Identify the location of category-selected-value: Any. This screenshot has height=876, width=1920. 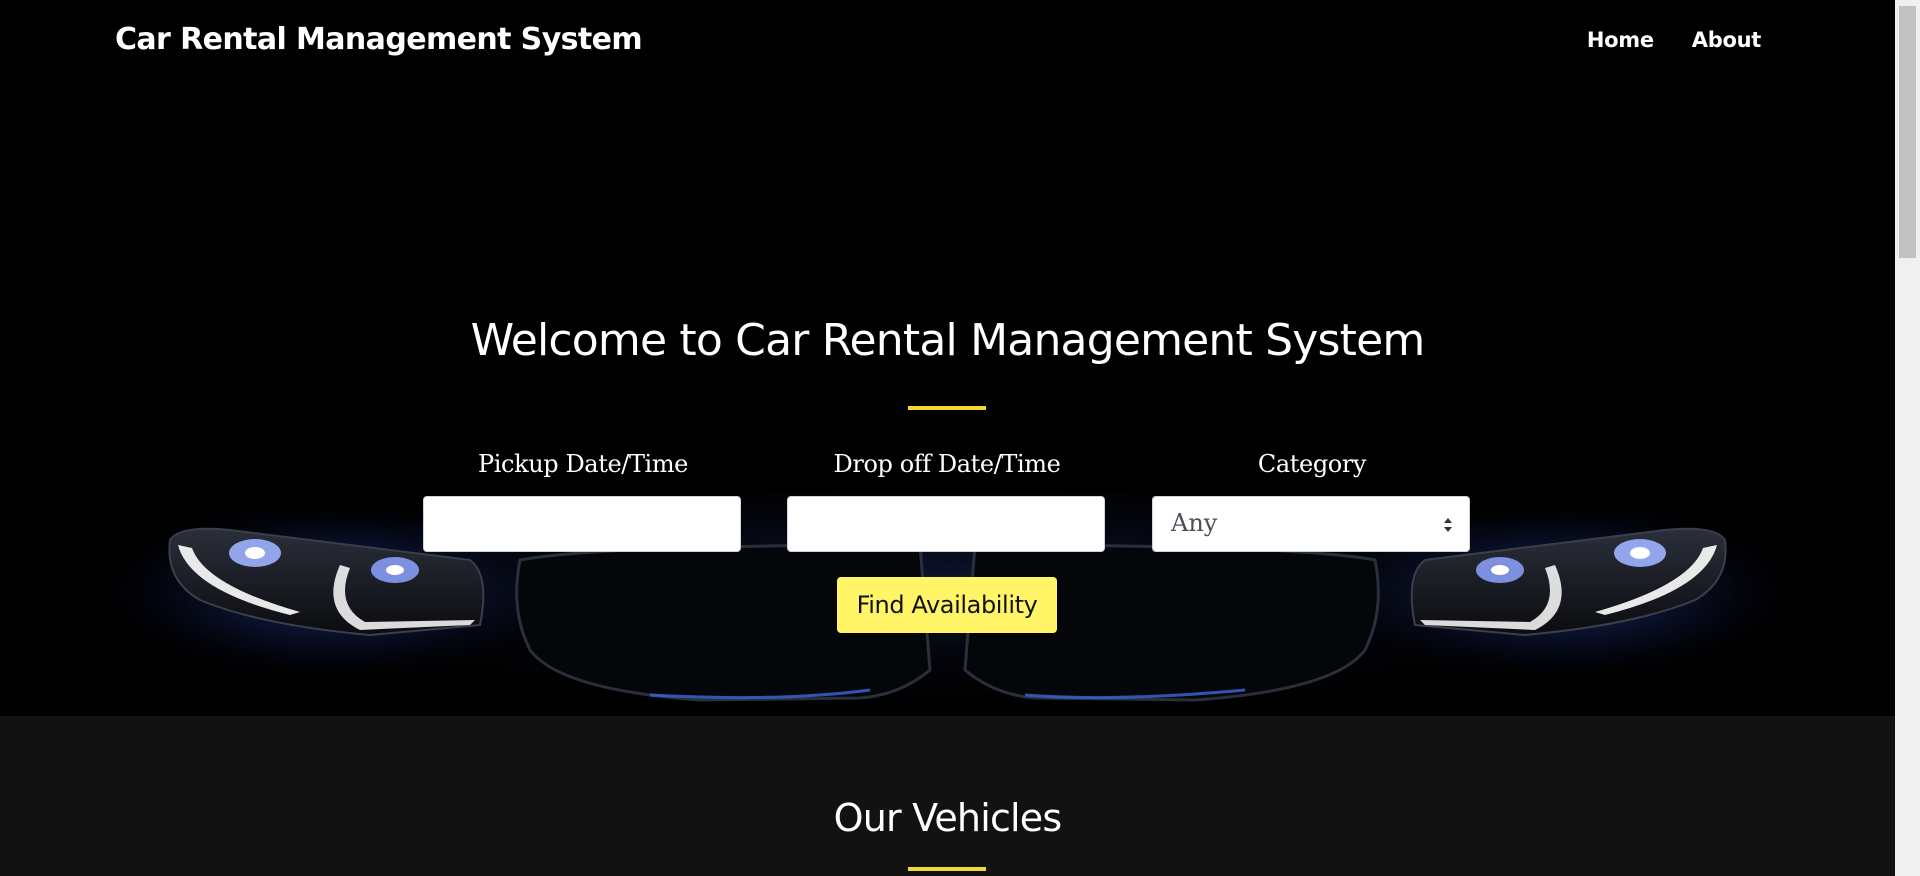
(1194, 523).